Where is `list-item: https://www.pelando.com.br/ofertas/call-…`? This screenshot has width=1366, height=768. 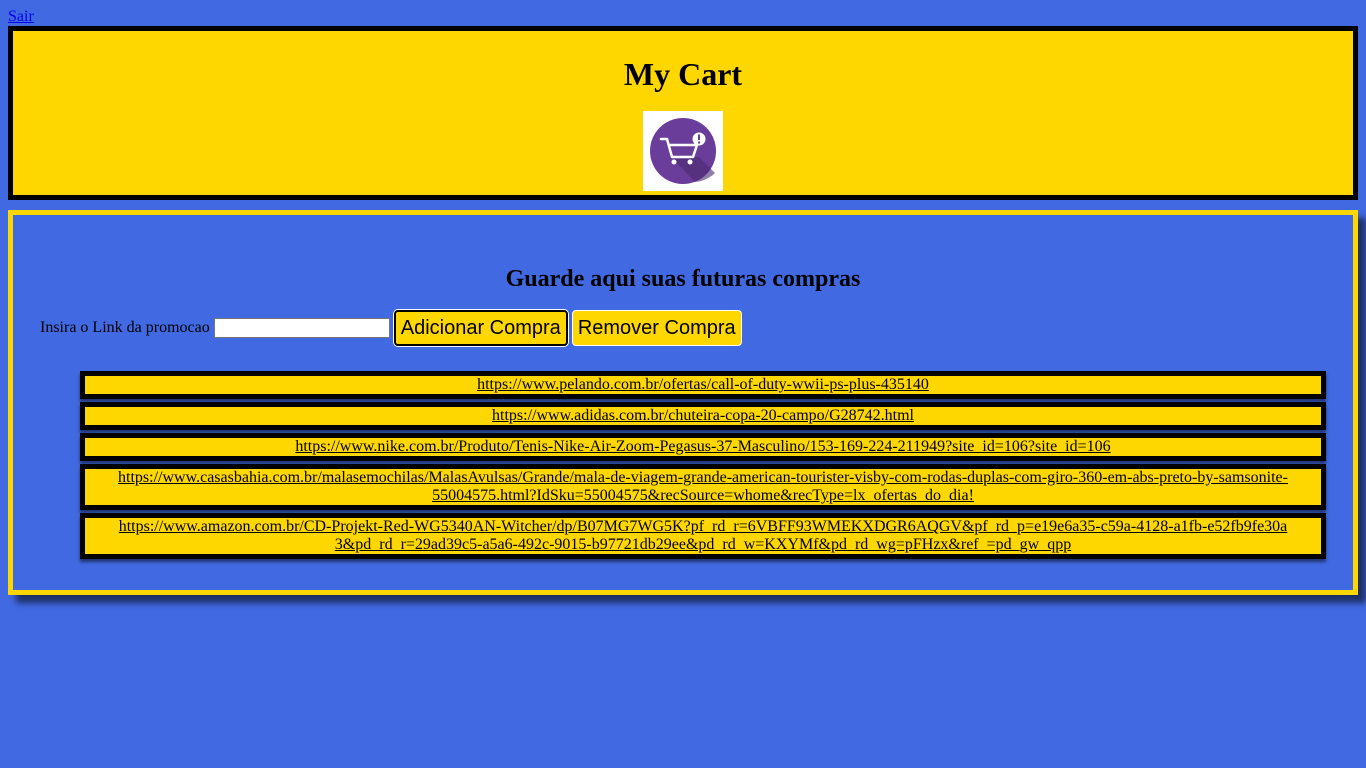 list-item: https://www.pelando.com.br/ofertas/call-… is located at coordinates (703, 385).